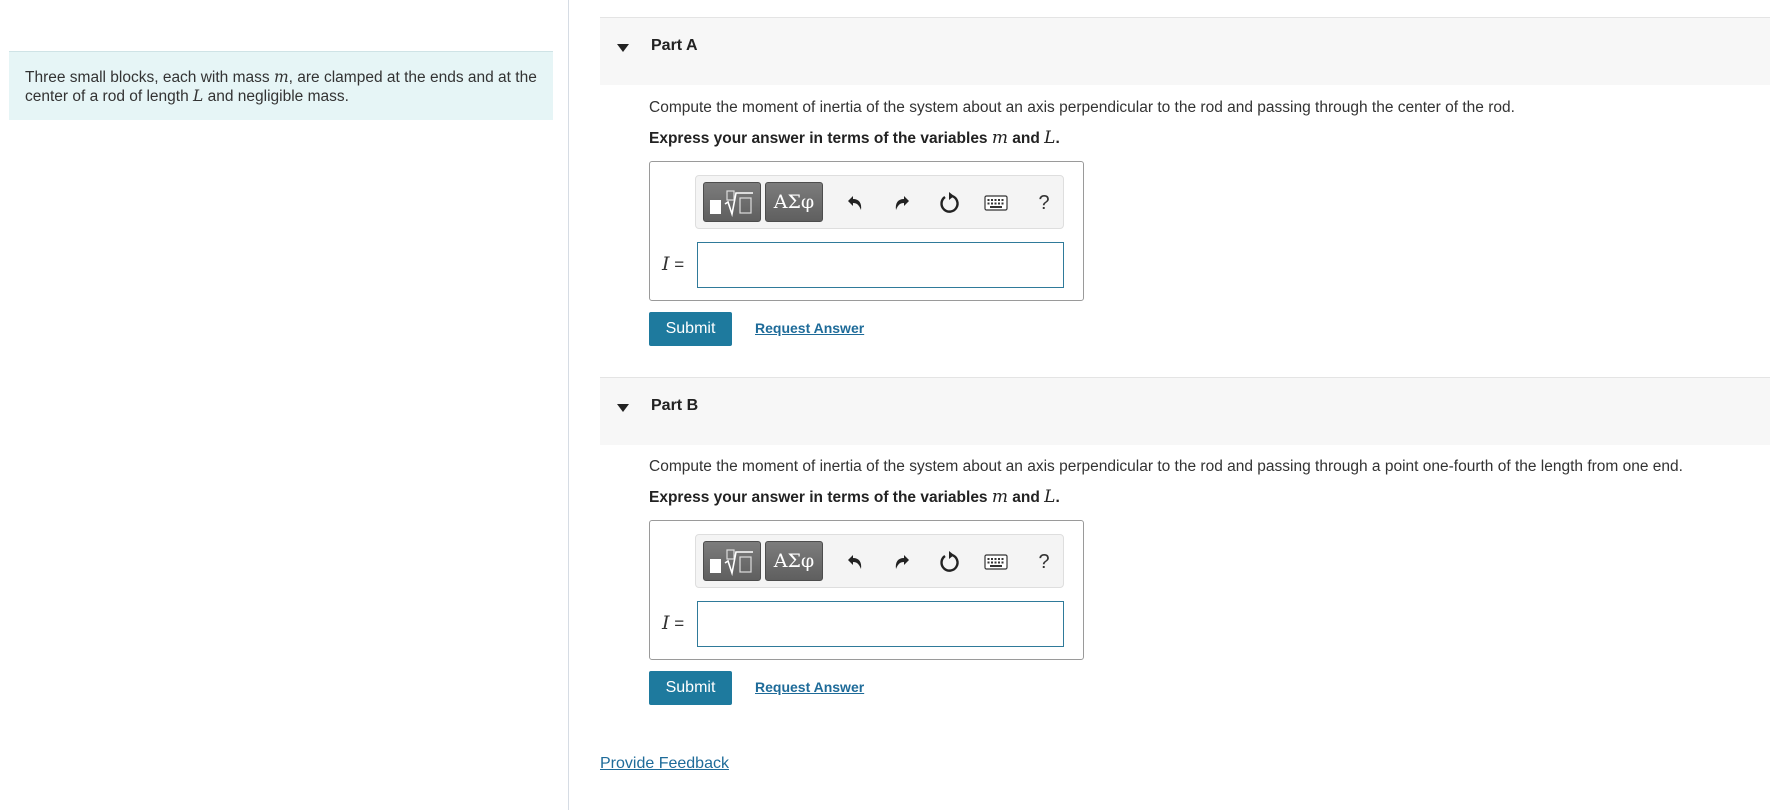 This screenshot has width=1770, height=810. I want to click on part-a-answer-box: ΑΣφ ? I =, so click(866, 231).